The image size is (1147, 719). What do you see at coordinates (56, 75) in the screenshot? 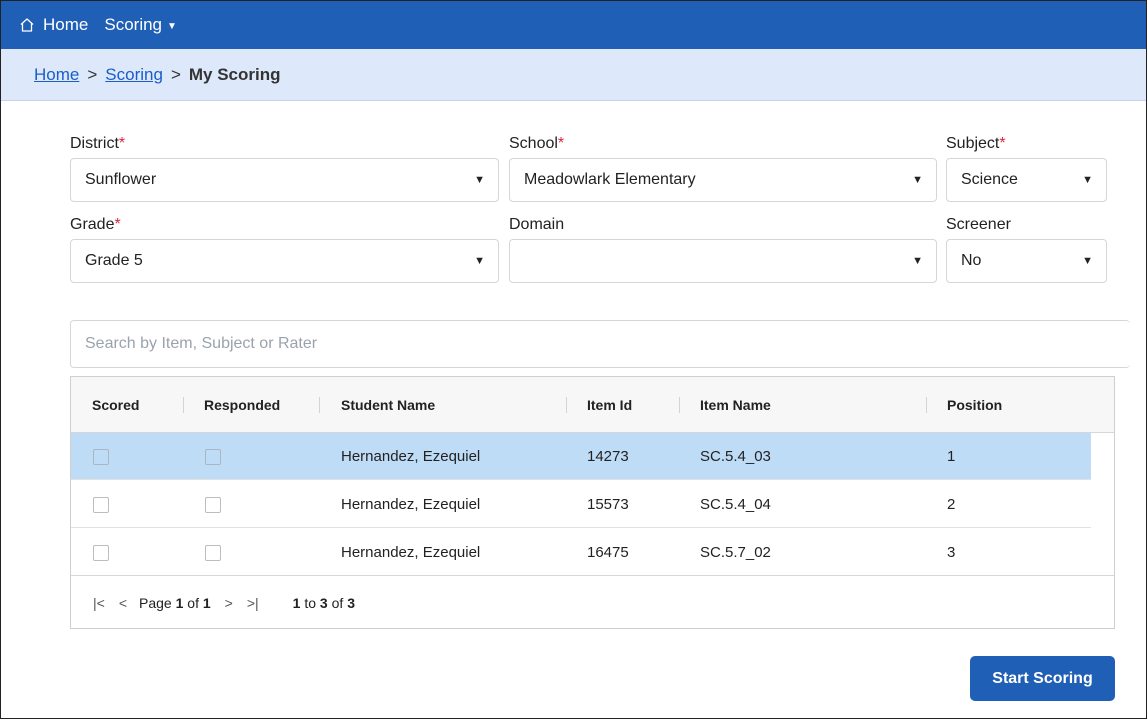
I see `breadcrumb-home-link: Home` at bounding box center [56, 75].